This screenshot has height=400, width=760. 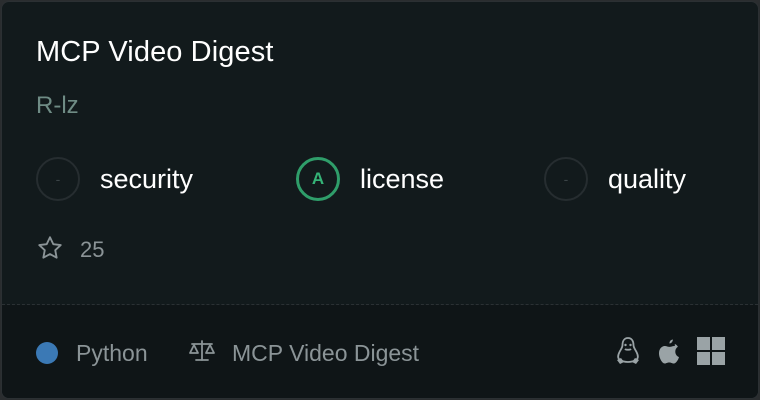 I want to click on score-security: - security, so click(x=114, y=179).